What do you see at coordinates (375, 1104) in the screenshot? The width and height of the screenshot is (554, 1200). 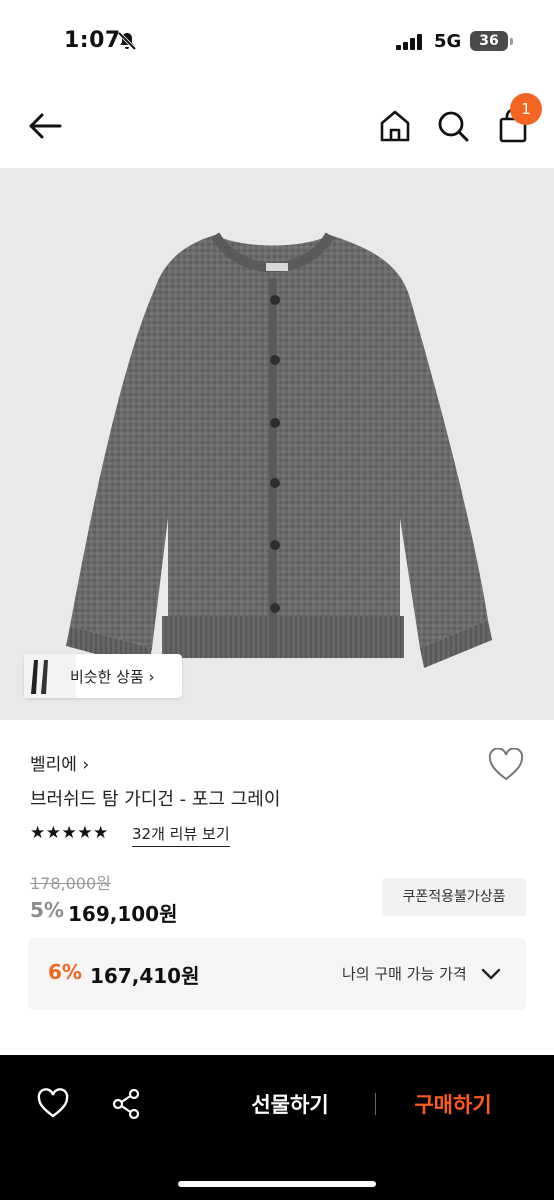 I see `bar-divider` at bounding box center [375, 1104].